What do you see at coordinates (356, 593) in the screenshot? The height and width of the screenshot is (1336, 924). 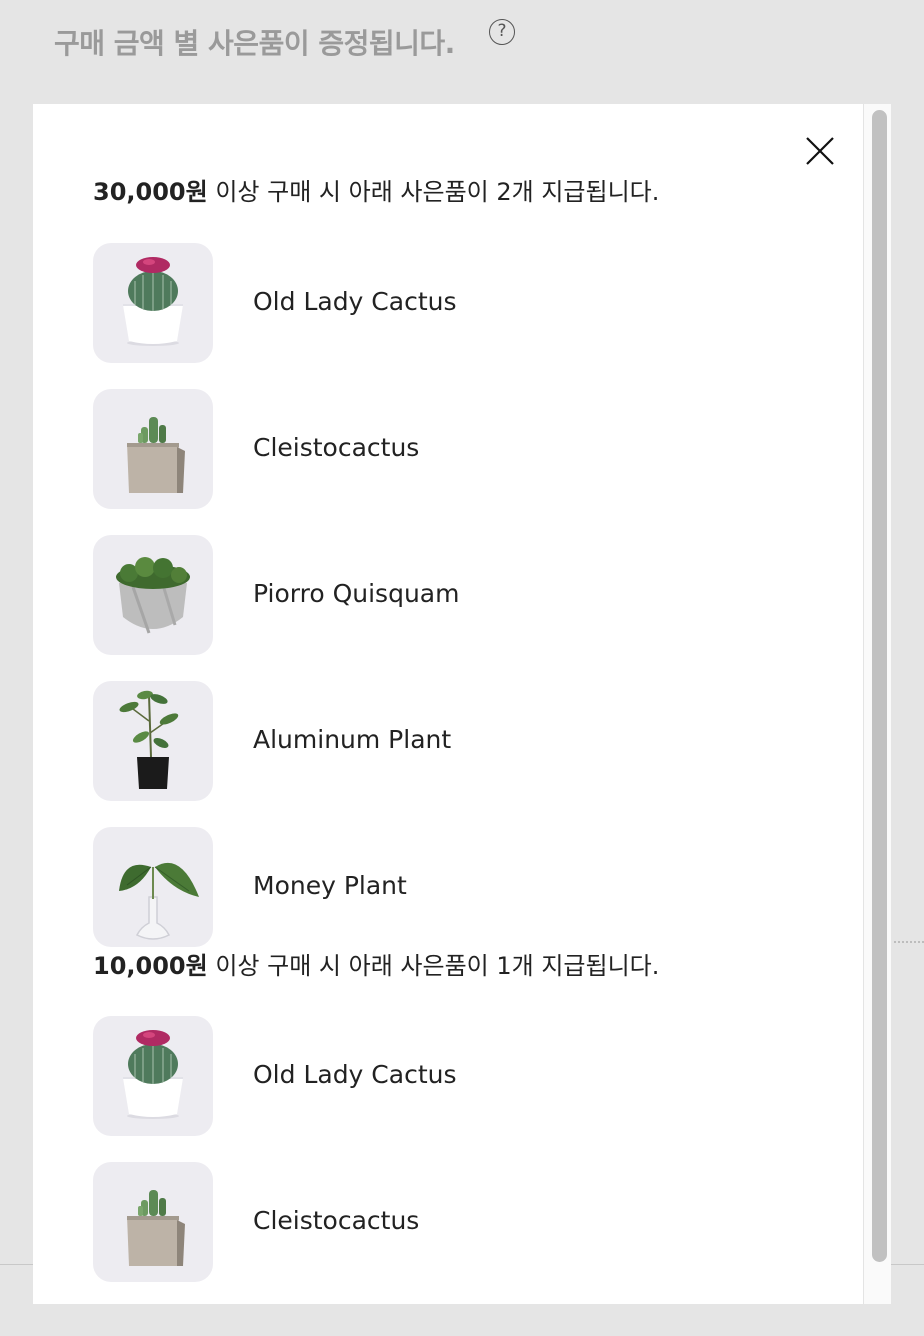 I see `gift-name: Piorro Quisquam` at bounding box center [356, 593].